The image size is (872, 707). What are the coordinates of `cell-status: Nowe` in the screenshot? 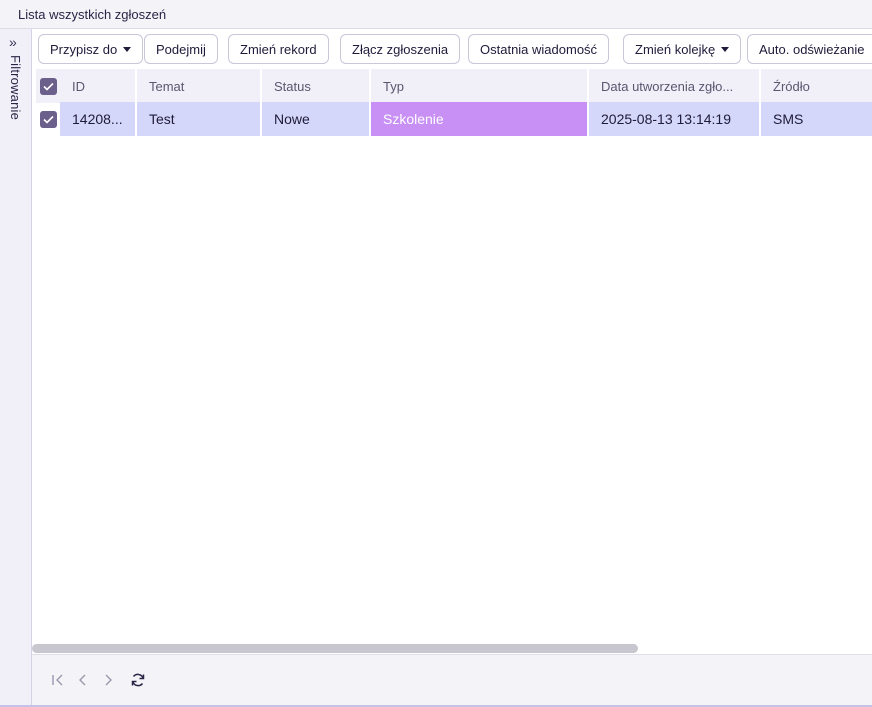 It's located at (315, 119).